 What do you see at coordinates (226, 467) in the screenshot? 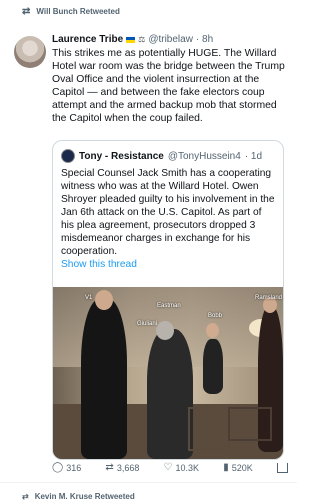
I see `views-icon: ▮` at bounding box center [226, 467].